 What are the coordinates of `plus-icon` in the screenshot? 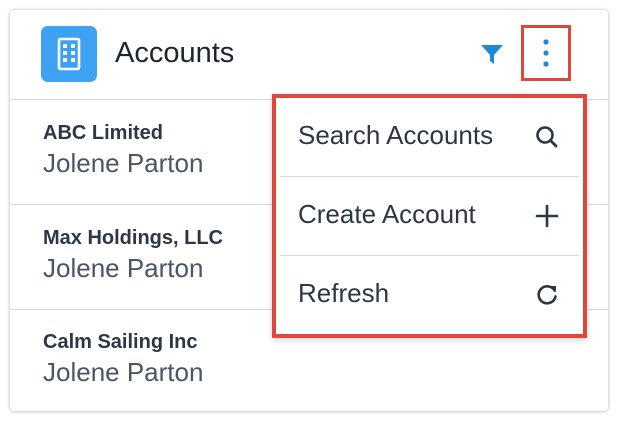 It's located at (547, 216).